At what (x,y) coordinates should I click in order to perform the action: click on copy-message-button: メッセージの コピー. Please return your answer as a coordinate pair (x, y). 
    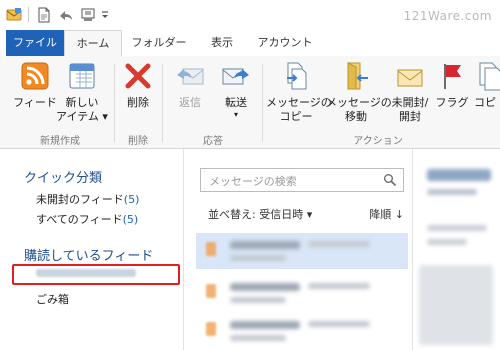
    Looking at the image, I should click on (299, 92).